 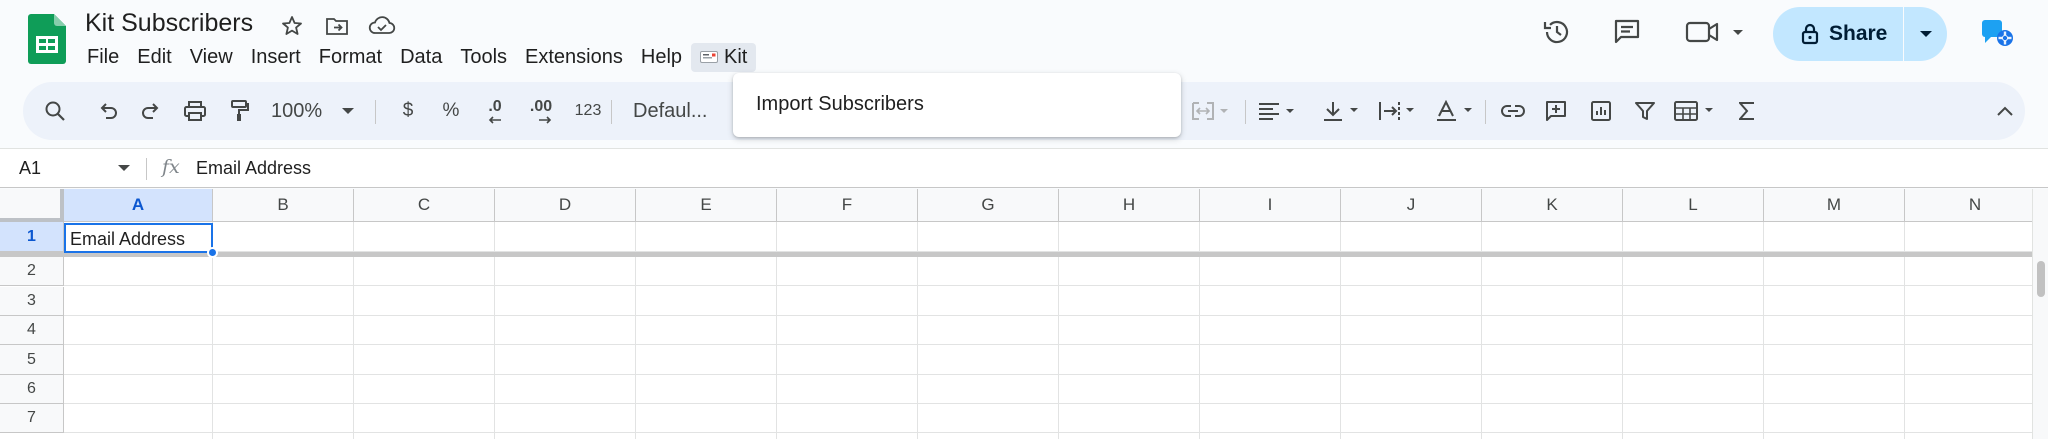 What do you see at coordinates (424, 205) in the screenshot?
I see `column-header-C: C` at bounding box center [424, 205].